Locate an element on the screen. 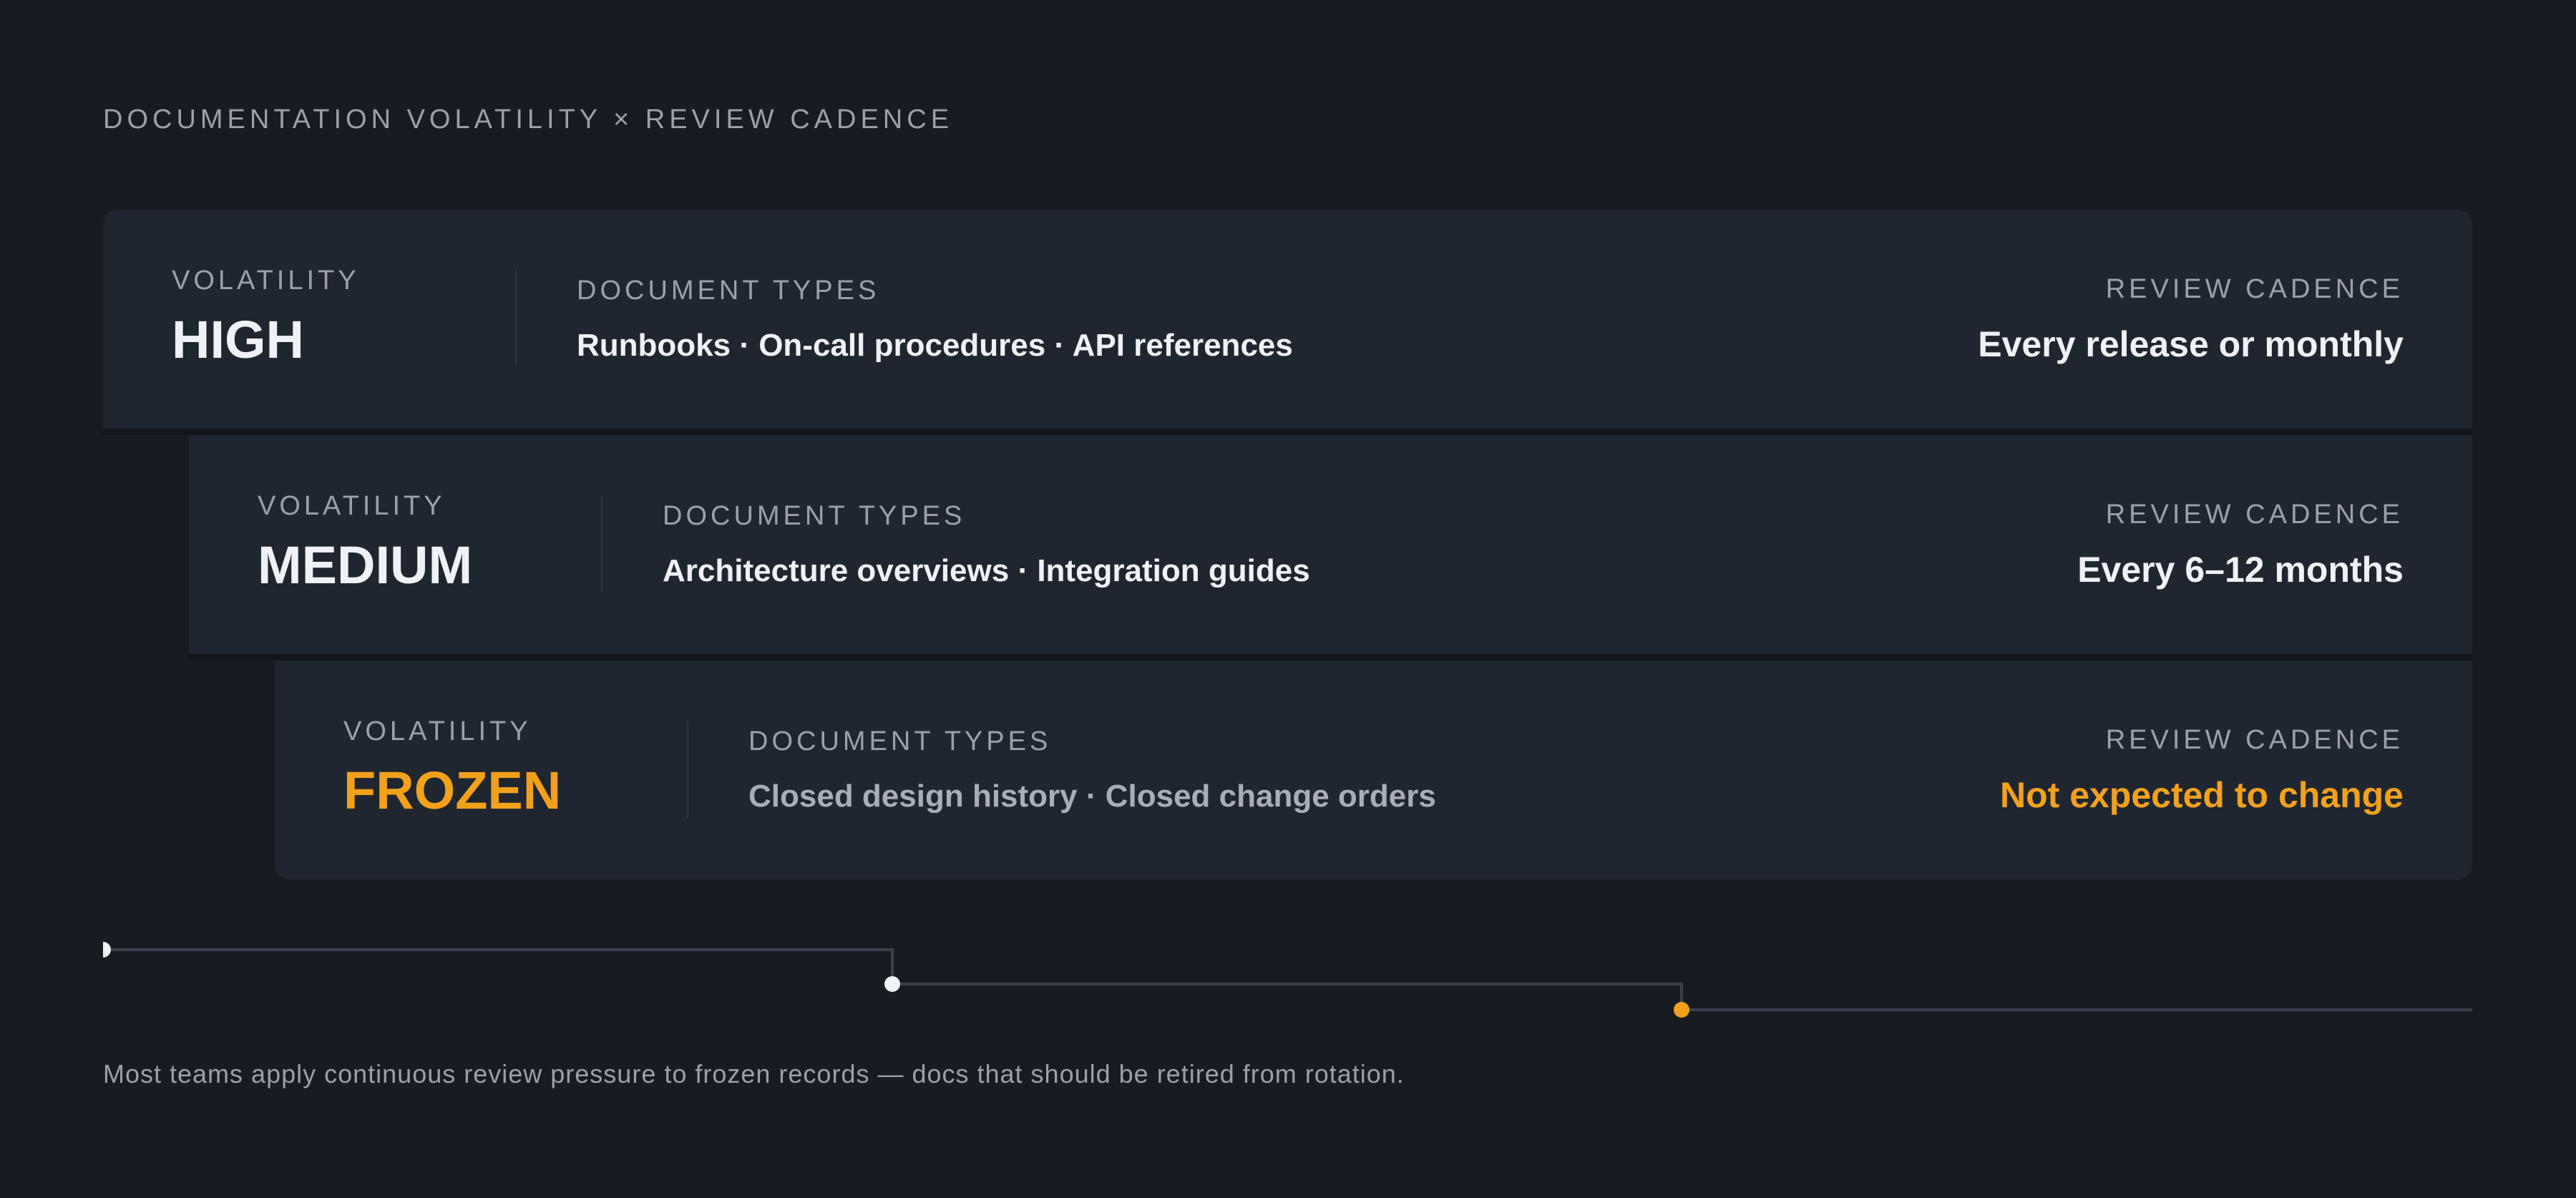 The width and height of the screenshot is (2576, 1198). medium-step-marker is located at coordinates (892, 984).